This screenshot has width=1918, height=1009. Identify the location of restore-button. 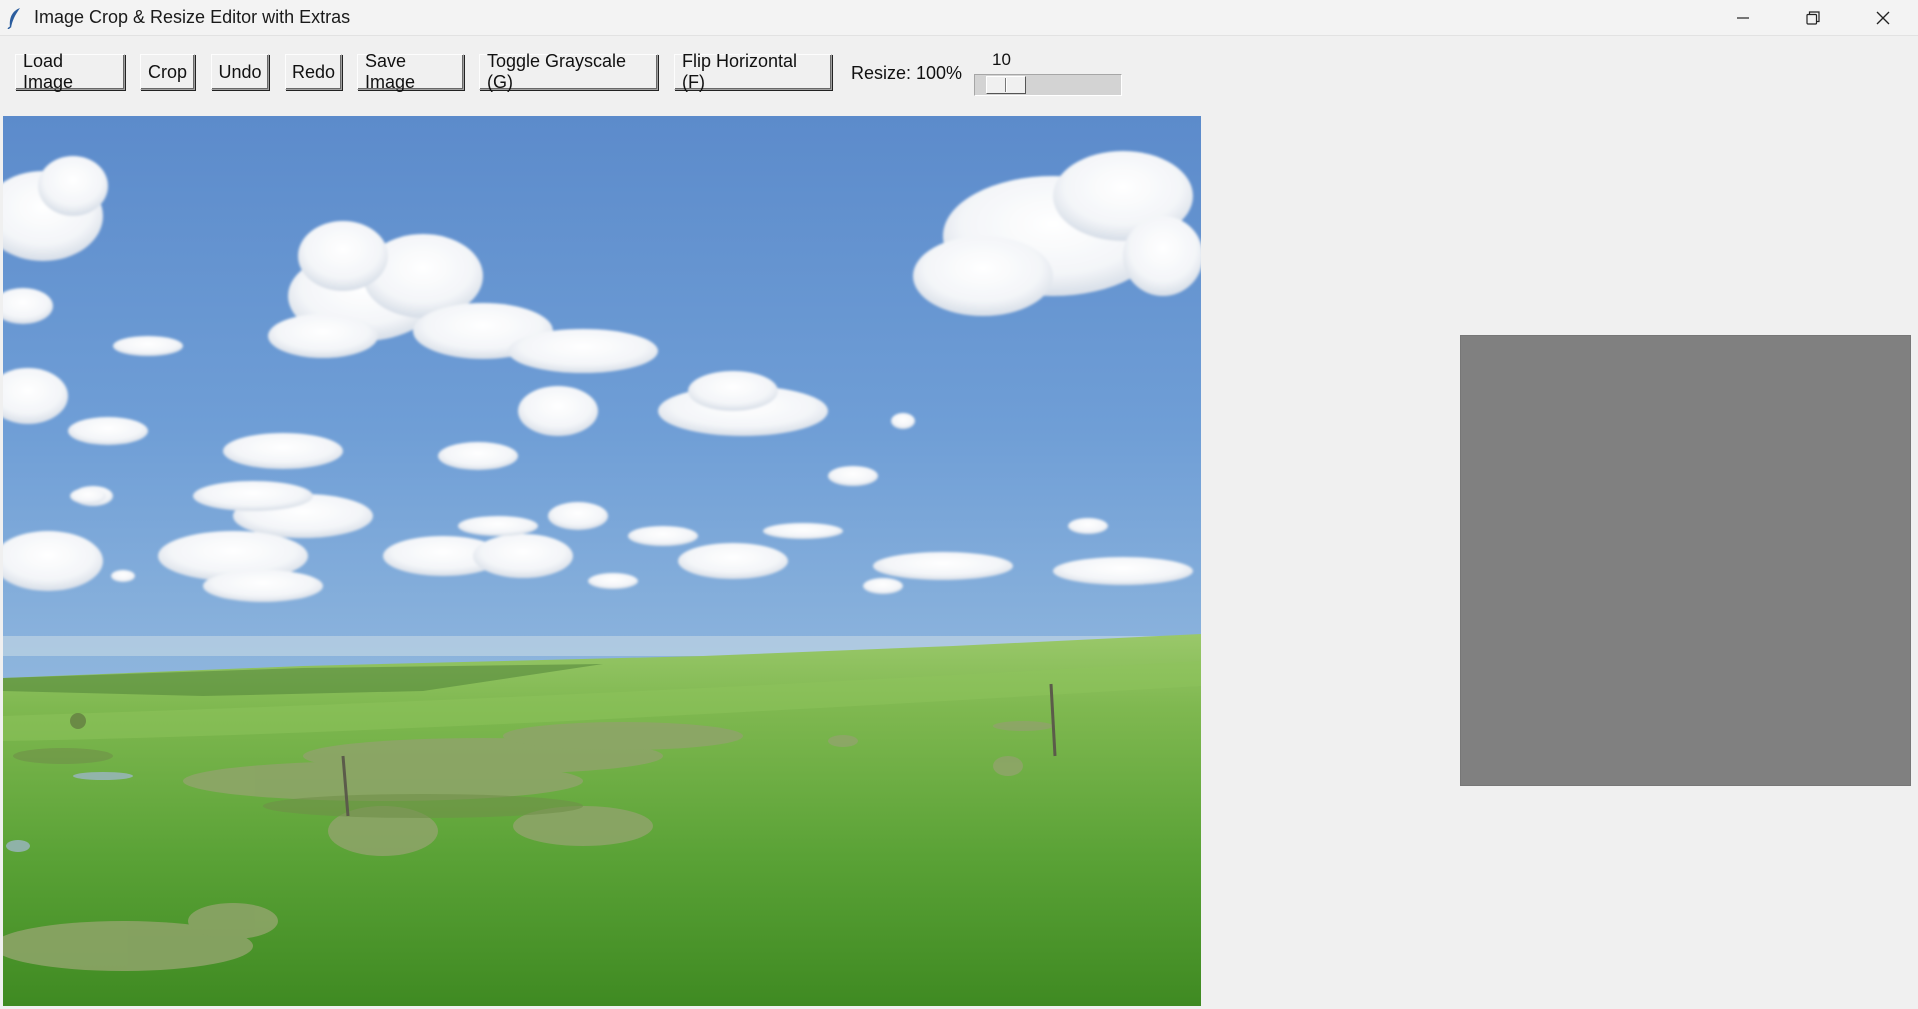
(1813, 17).